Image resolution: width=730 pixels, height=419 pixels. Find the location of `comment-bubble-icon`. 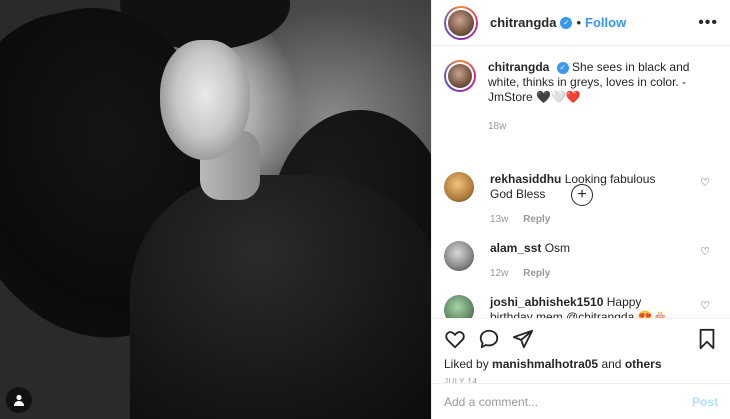

comment-bubble-icon is located at coordinates (489, 339).